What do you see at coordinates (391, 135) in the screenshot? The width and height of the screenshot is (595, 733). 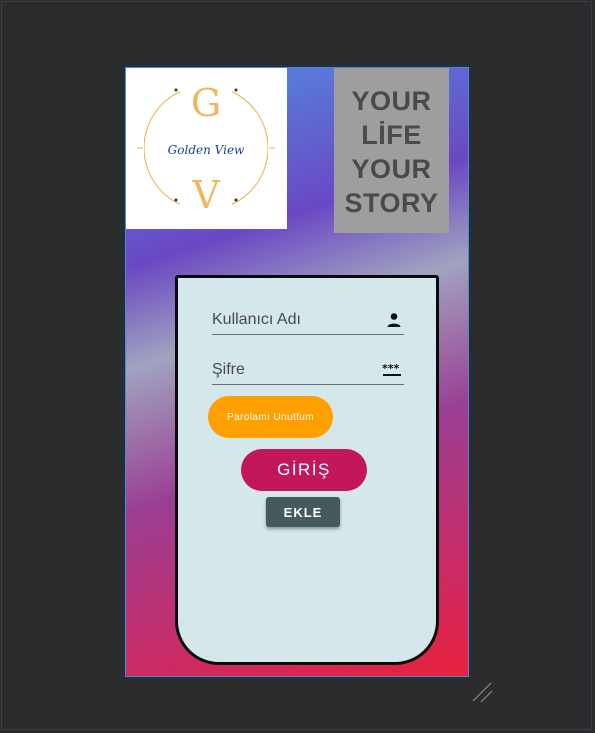 I see `slogan-line: LİFE` at bounding box center [391, 135].